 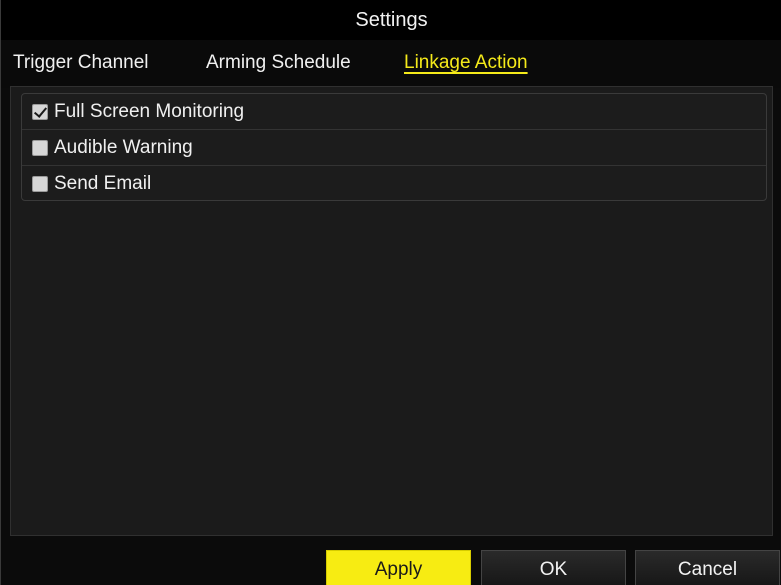 I want to click on tab-arming-schedule: Arming Schedule, so click(x=278, y=63).